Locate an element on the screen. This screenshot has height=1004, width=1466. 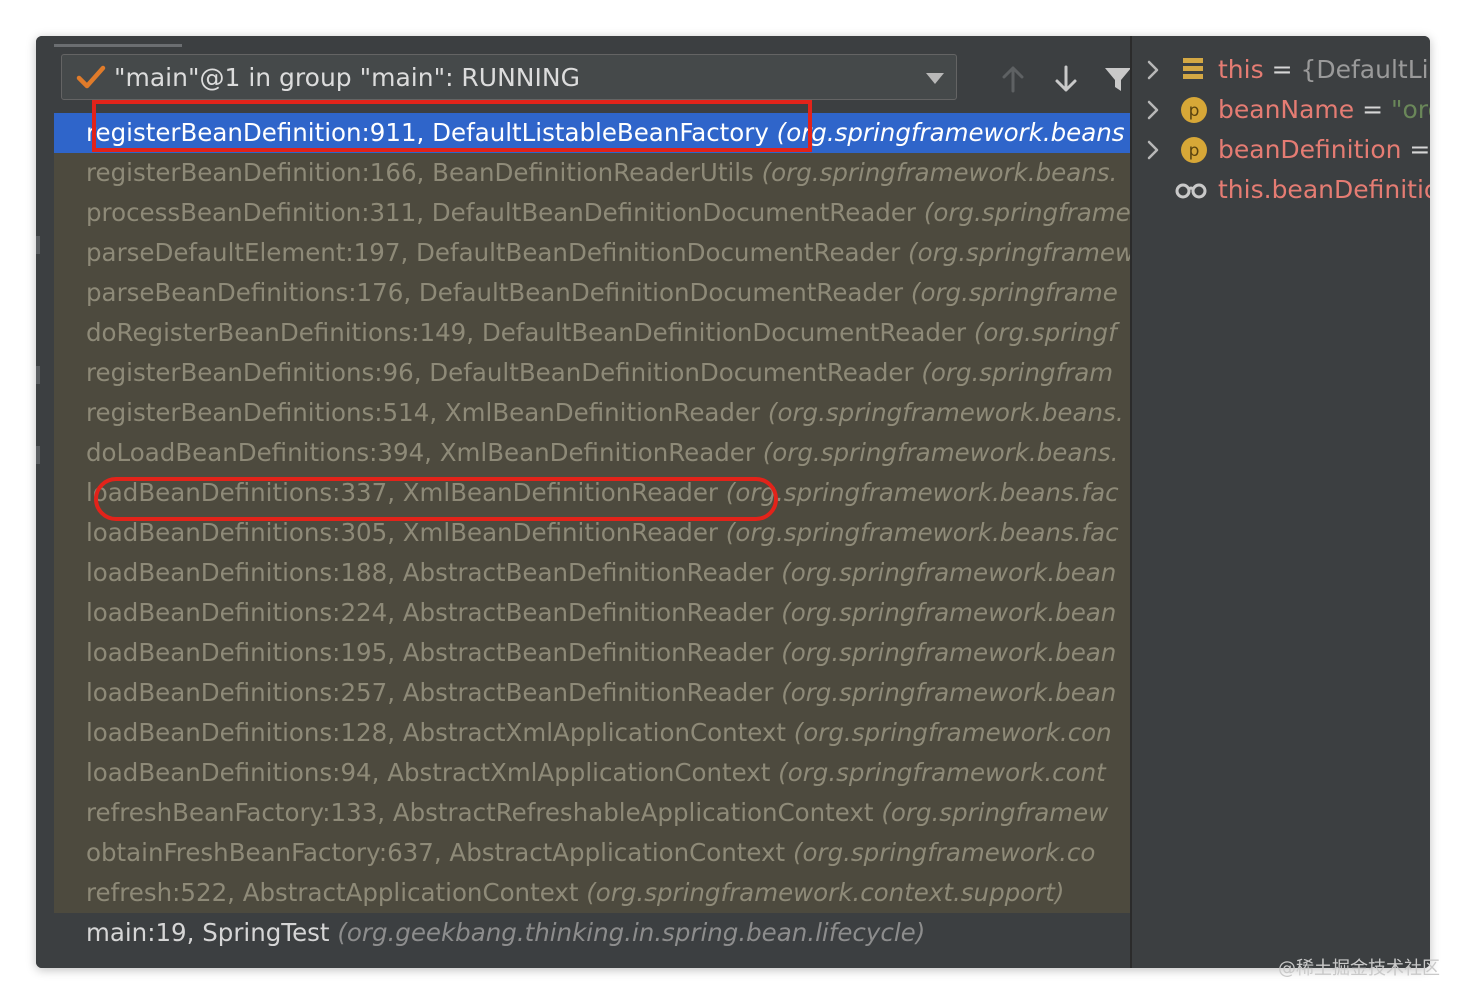
watch-icon is located at coordinates (1191, 191).